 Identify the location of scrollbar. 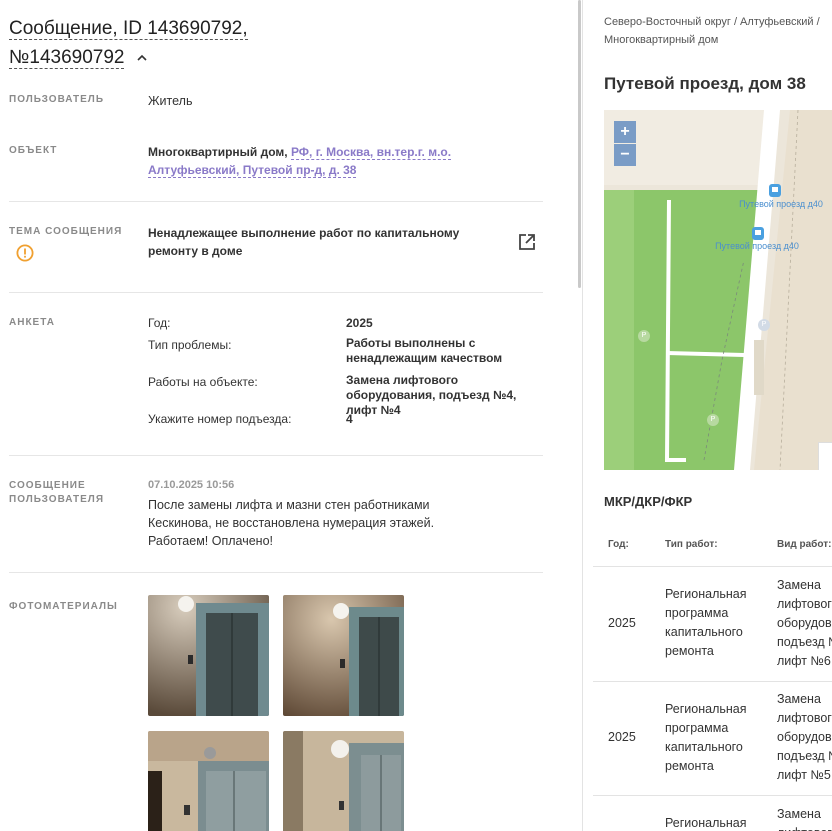
(579, 144).